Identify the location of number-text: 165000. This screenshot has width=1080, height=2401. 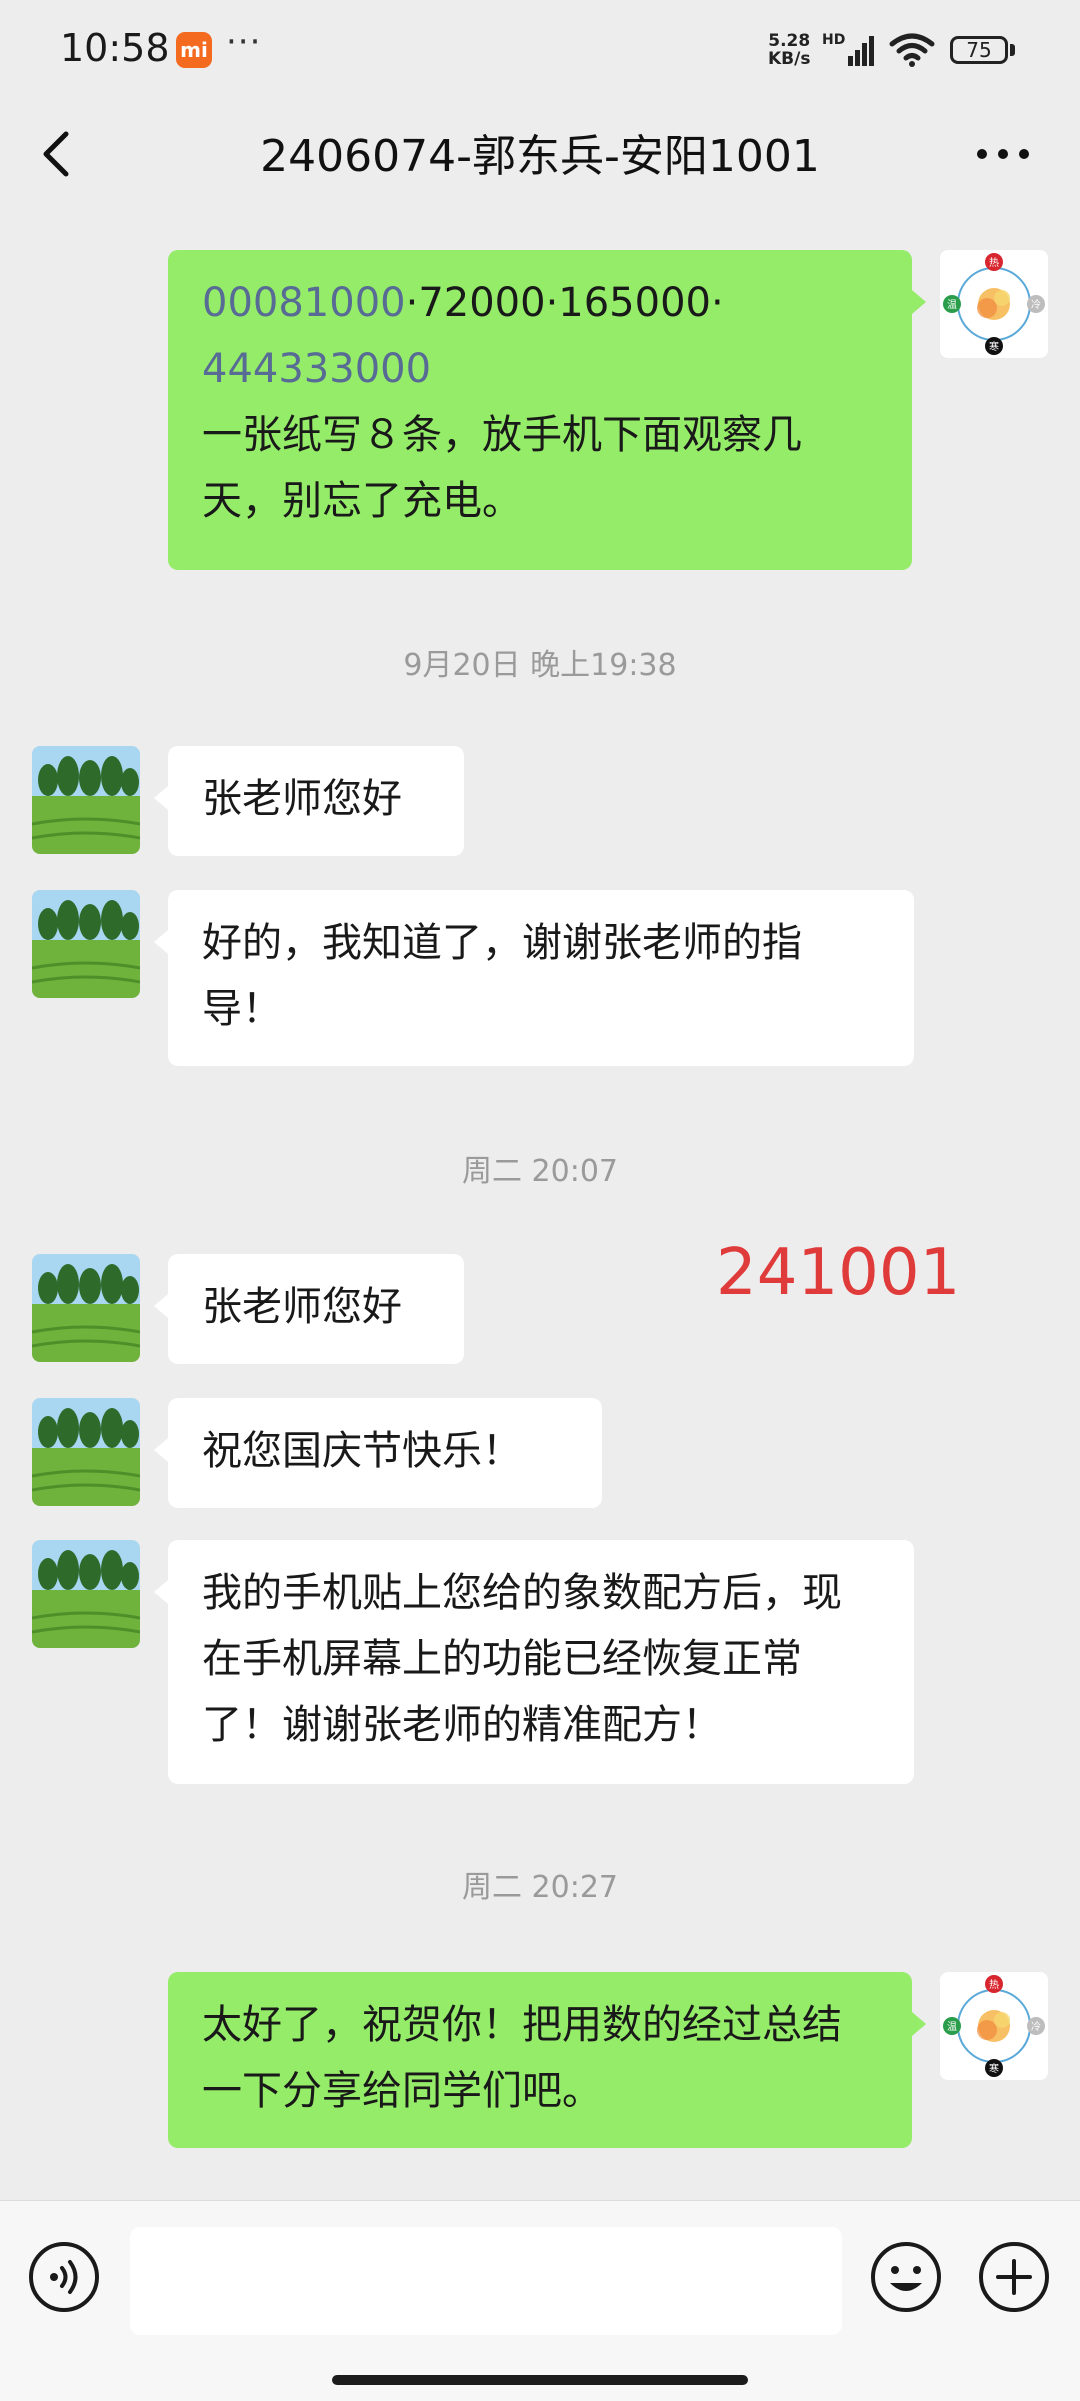
(634, 303).